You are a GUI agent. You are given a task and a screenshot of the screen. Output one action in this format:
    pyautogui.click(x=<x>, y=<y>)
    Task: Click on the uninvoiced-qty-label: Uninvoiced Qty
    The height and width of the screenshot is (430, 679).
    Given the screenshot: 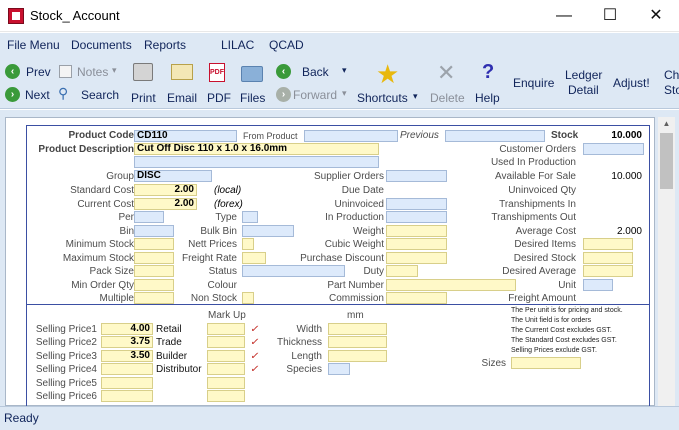 What is the action you would take?
    pyautogui.click(x=542, y=190)
    